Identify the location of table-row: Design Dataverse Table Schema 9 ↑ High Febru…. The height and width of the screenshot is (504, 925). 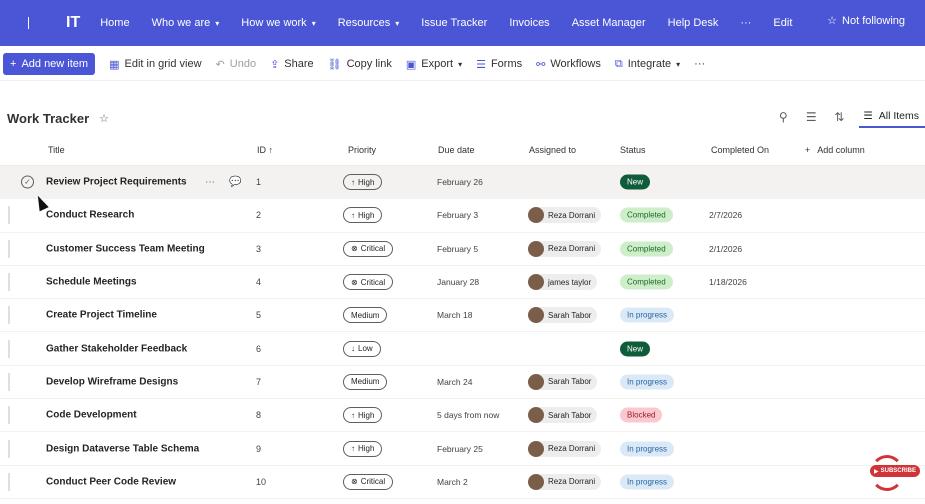
(462, 449).